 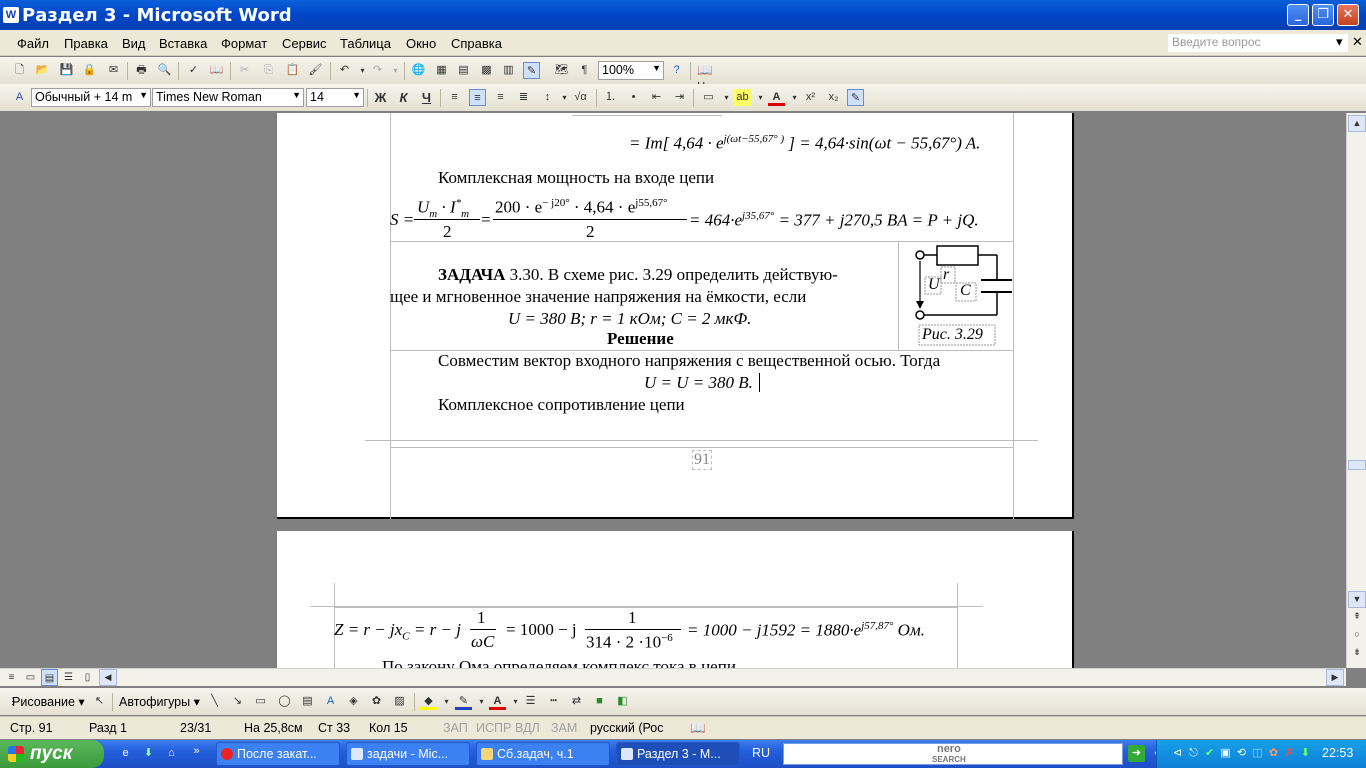 What do you see at coordinates (365, 43) in the screenshot?
I see `menu-table: Таблица` at bounding box center [365, 43].